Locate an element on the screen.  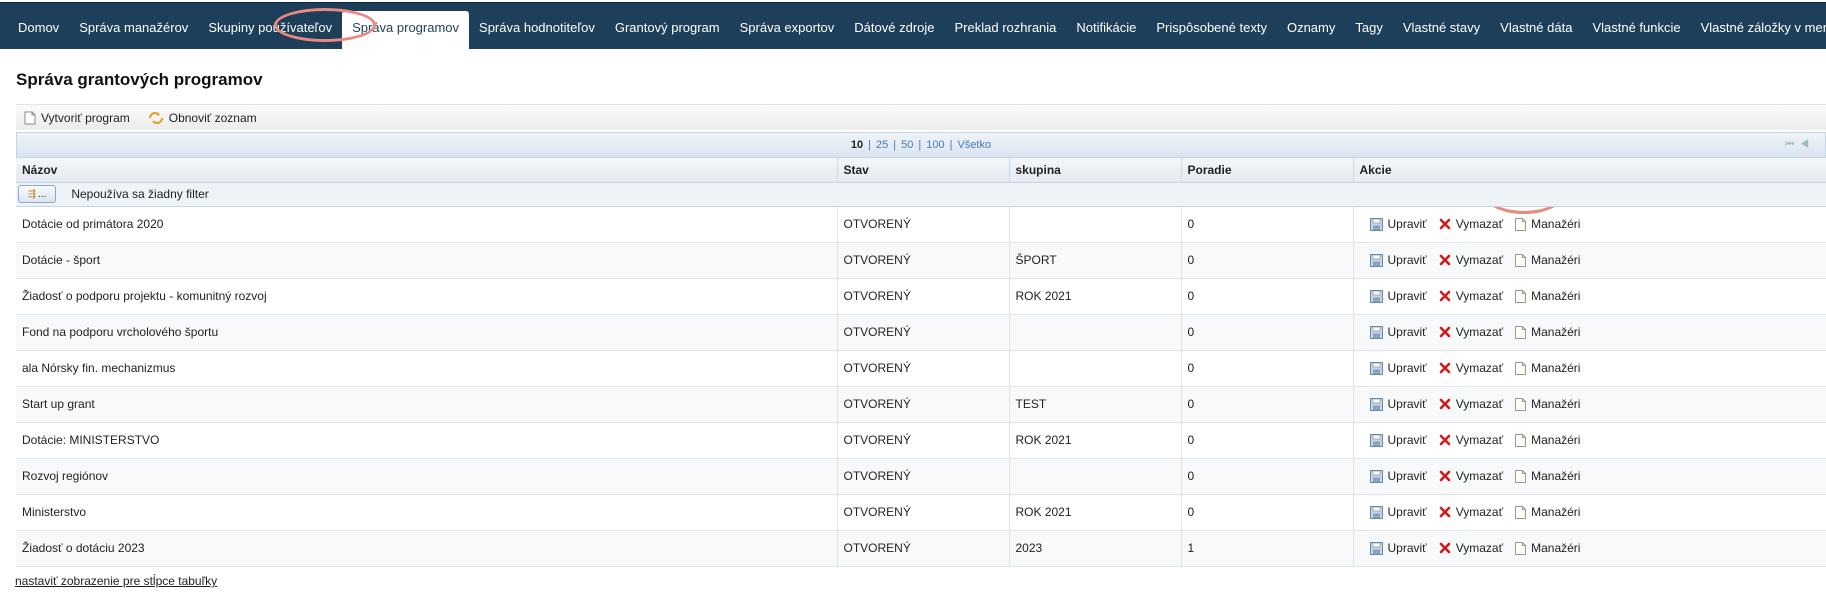
cell-group: ROK 2021 is located at coordinates (1095, 296).